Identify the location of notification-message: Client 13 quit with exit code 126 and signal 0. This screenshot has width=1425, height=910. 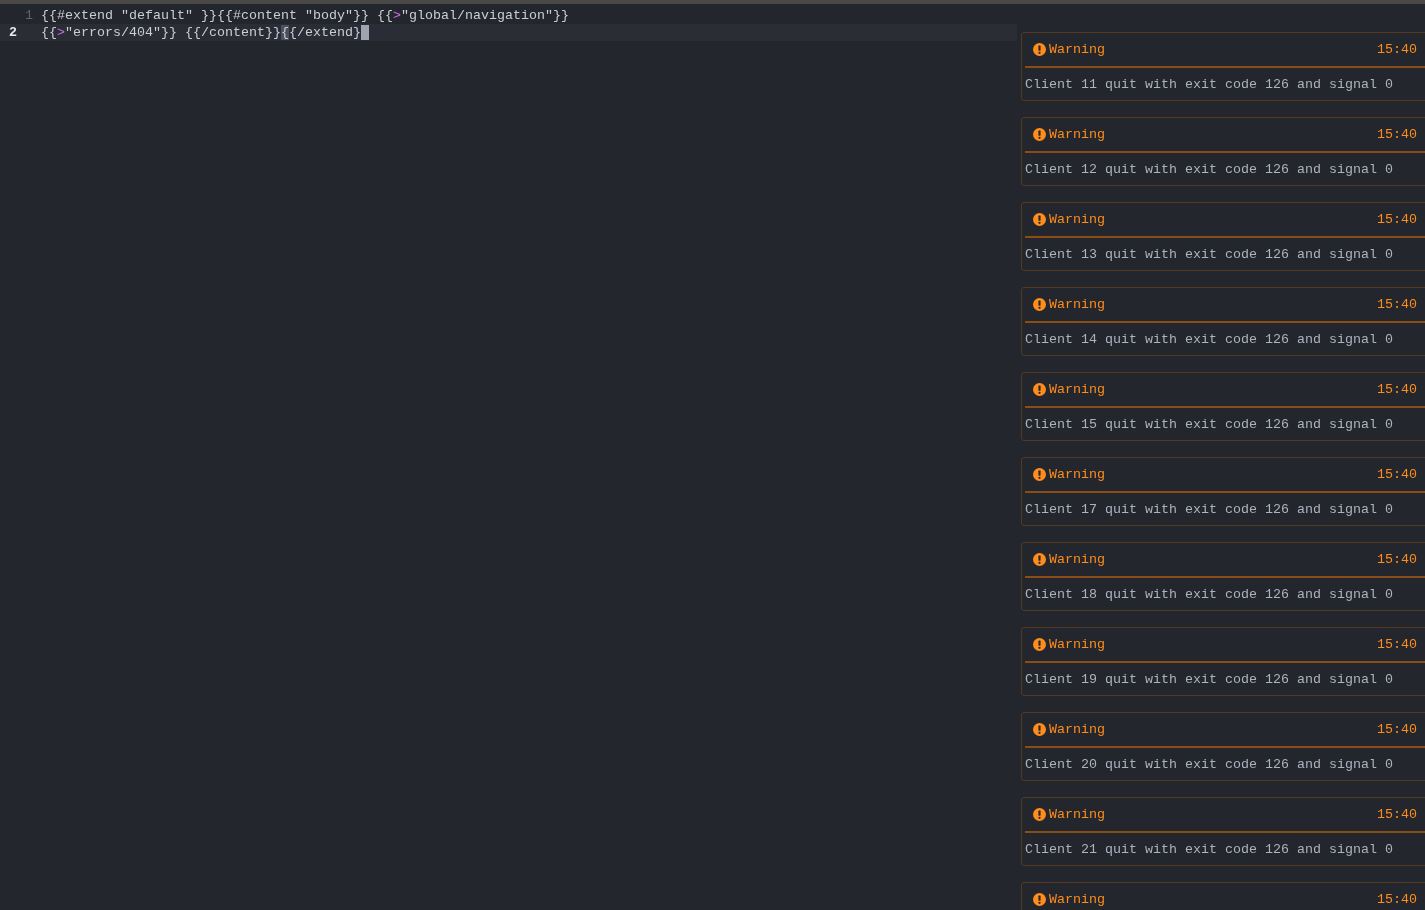
(1209, 254).